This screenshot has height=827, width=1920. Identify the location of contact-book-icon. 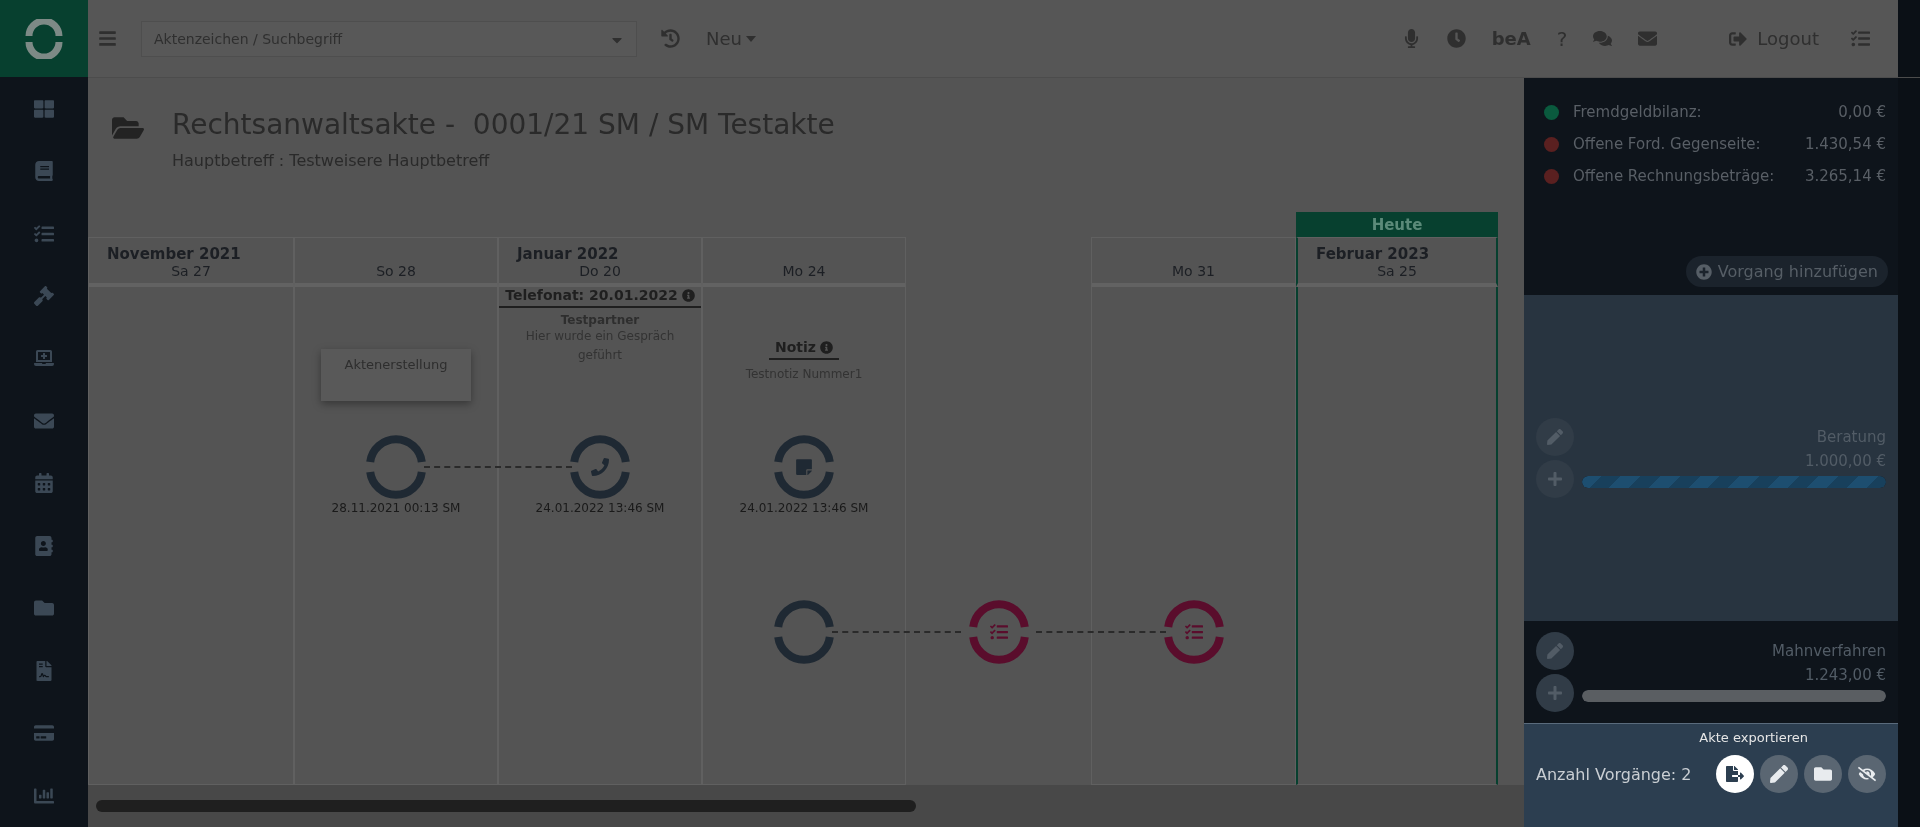
(44, 545).